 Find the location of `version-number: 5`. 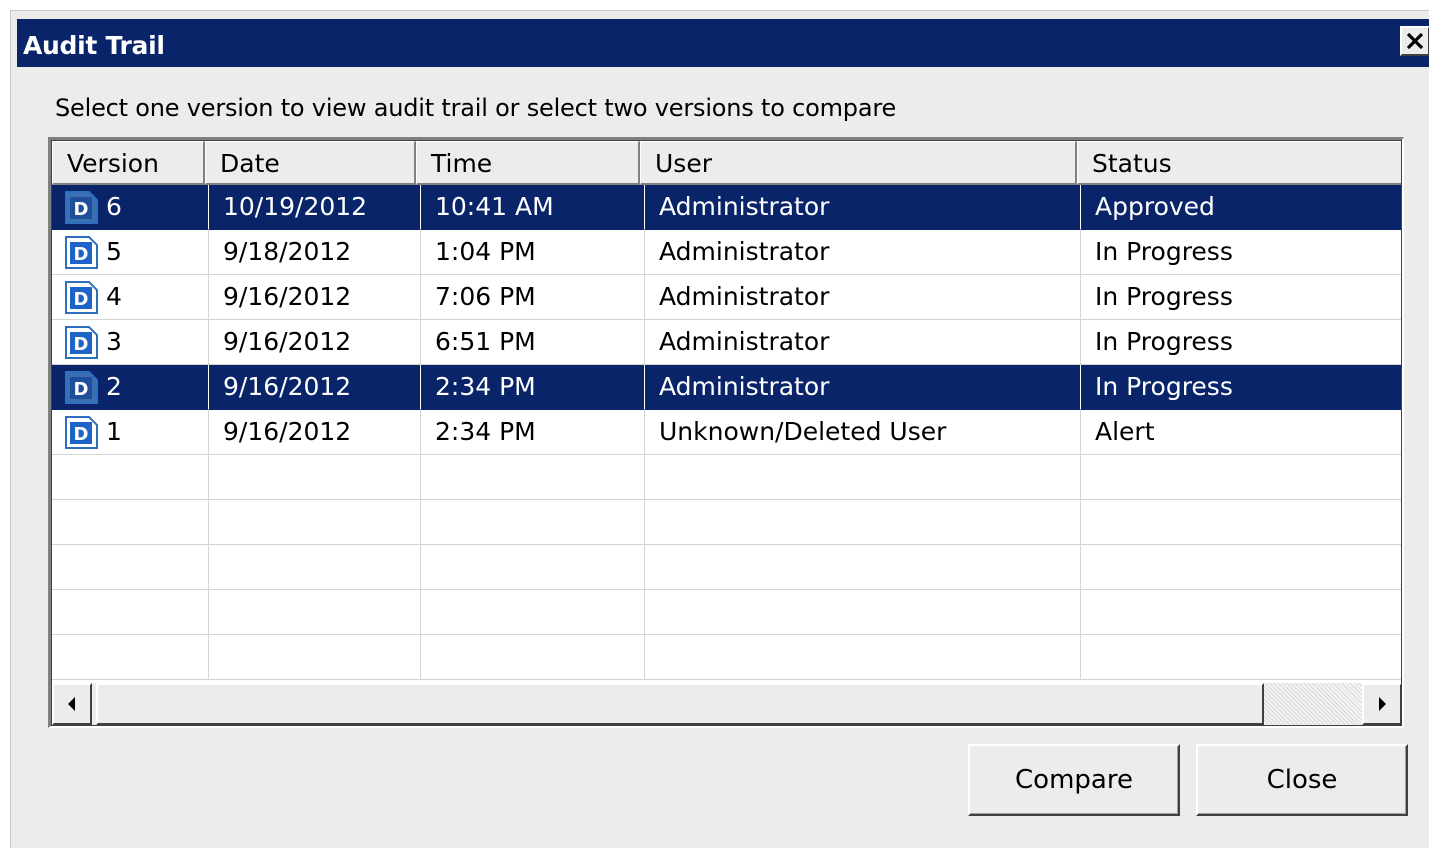

version-number: 5 is located at coordinates (114, 251).